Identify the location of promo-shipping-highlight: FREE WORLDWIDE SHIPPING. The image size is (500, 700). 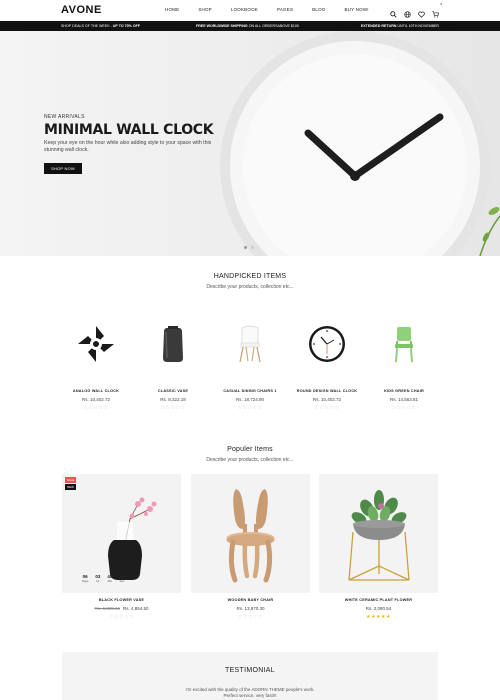
(222, 26).